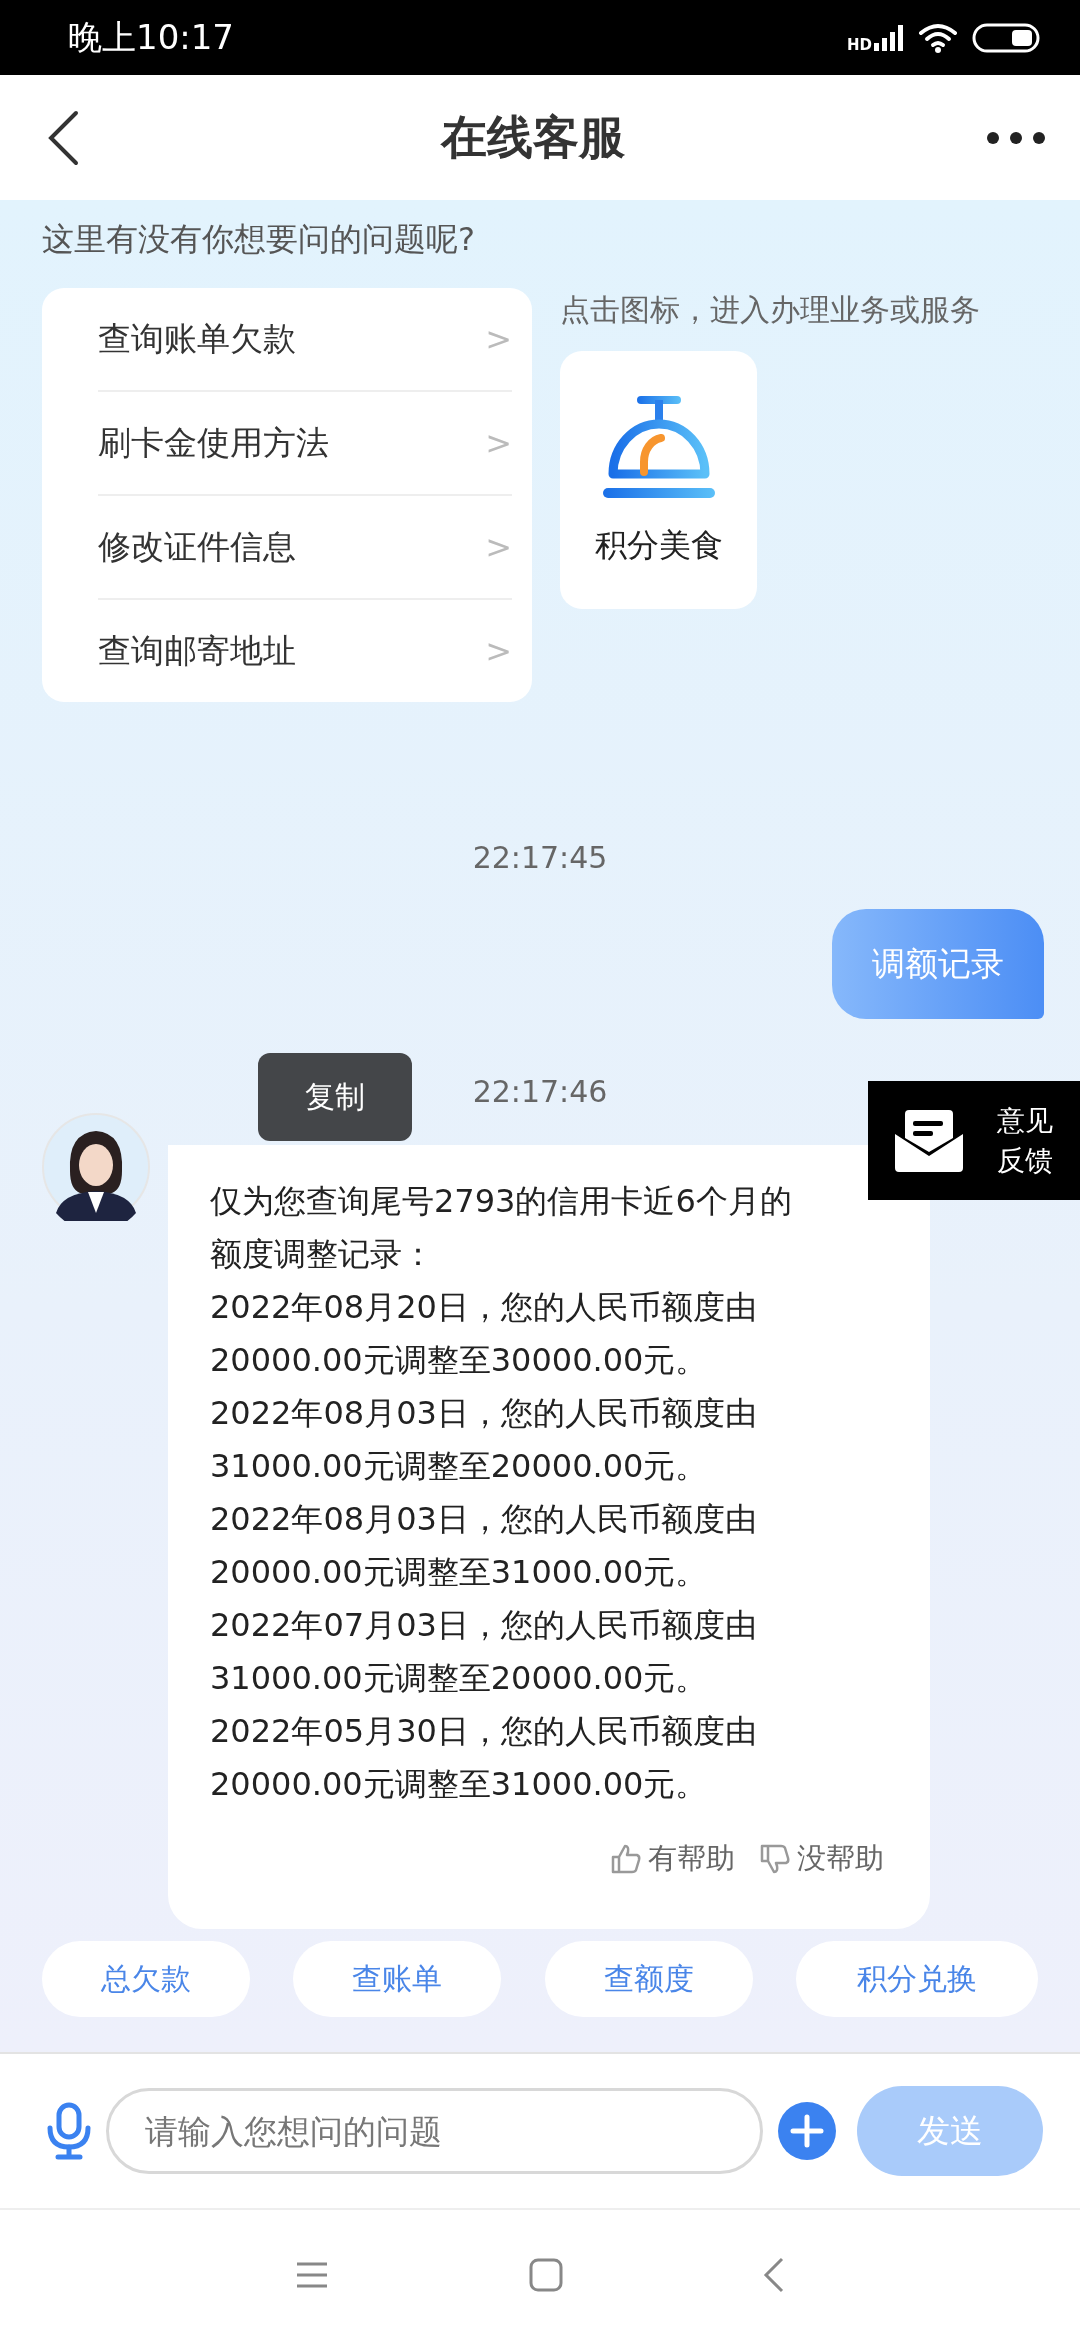 This screenshot has height=2340, width=1080. I want to click on add-button, so click(807, 2131).